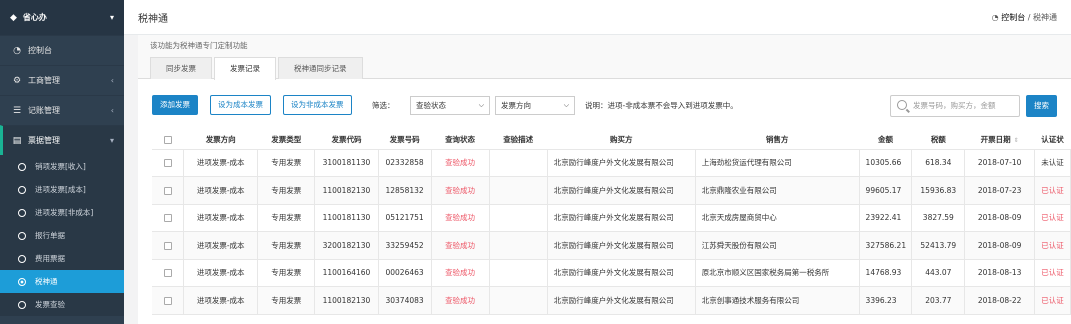  I want to click on breadcrumb: ◔ 控制台 / 税神通, so click(1024, 17).